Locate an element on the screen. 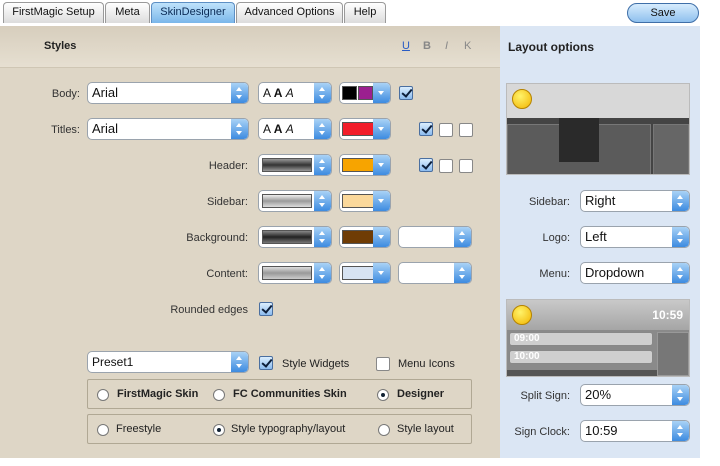 This screenshot has width=720, height=466. layout-logo-value: Left is located at coordinates (596, 236).